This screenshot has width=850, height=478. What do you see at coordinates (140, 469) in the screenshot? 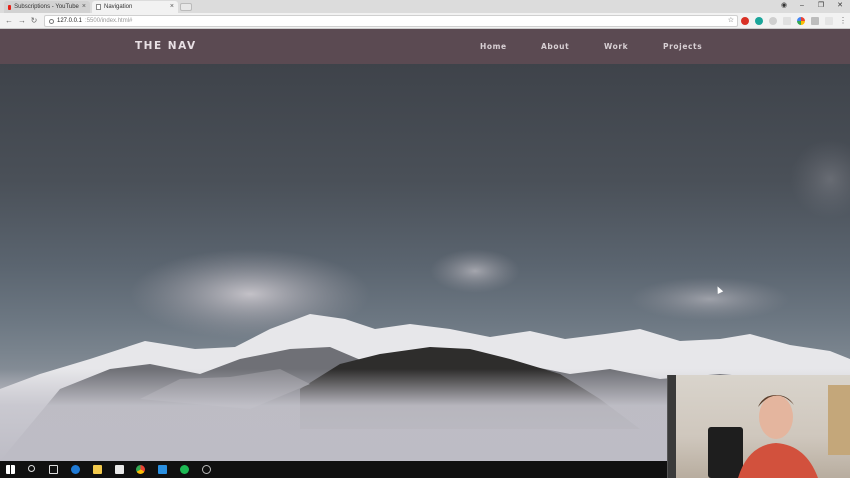
I see `chrome-icon` at bounding box center [140, 469].